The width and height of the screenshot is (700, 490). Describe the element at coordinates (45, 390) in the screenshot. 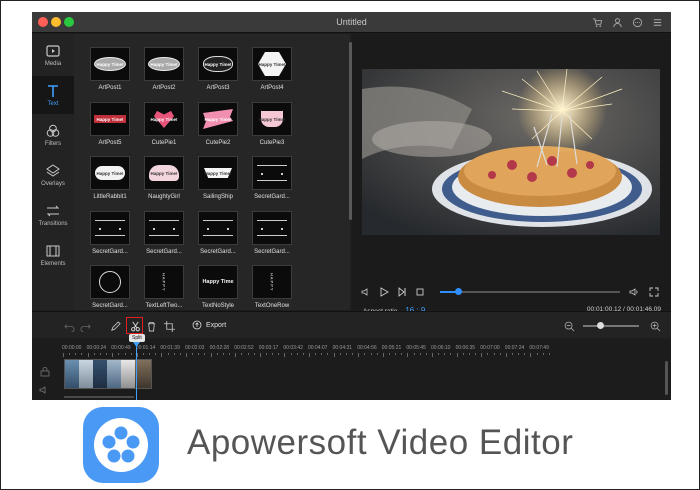

I see `track-audio-icon` at that location.